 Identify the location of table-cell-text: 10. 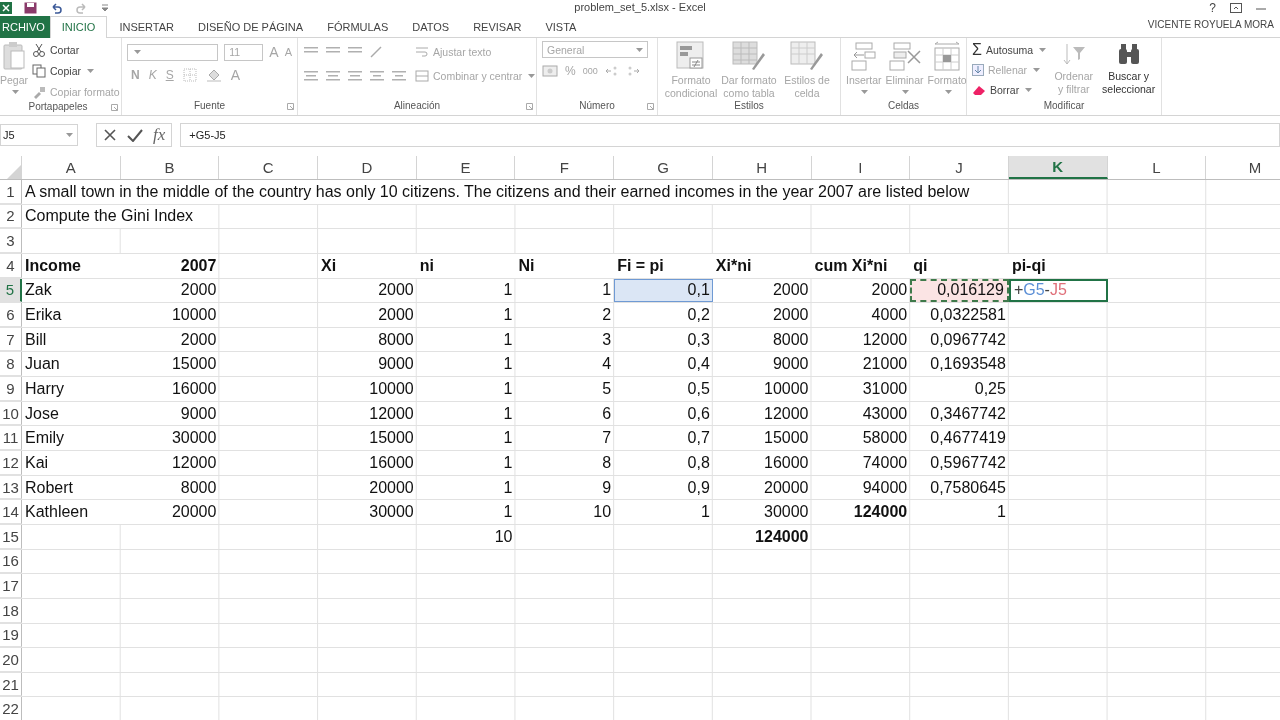
(503, 536).